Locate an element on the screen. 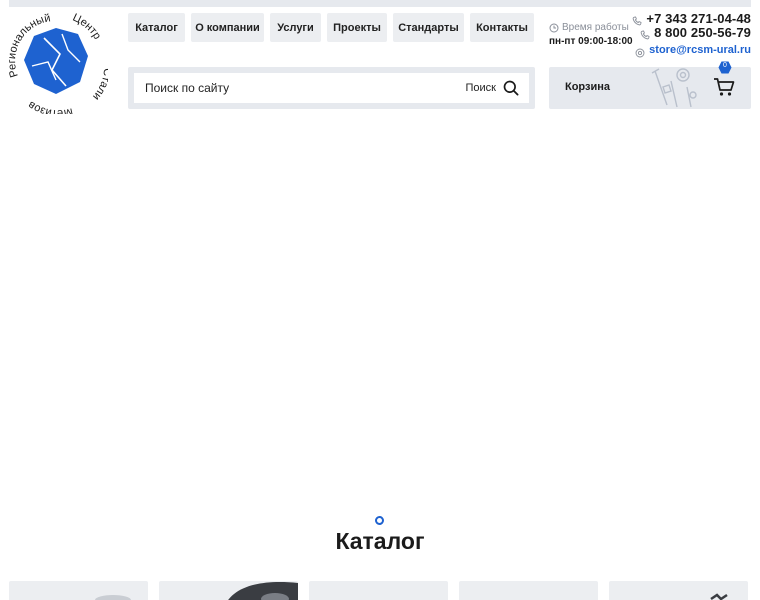  catalog-heading: Каталог is located at coordinates (380, 541).